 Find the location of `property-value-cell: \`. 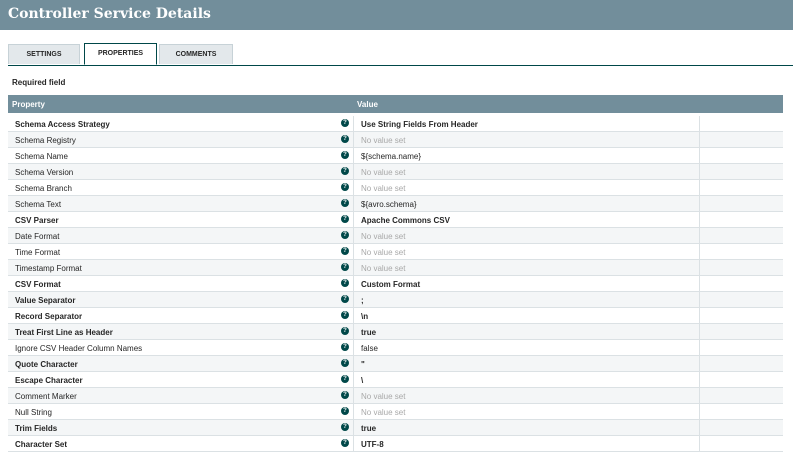

property-value-cell: \ is located at coordinates (526, 379).